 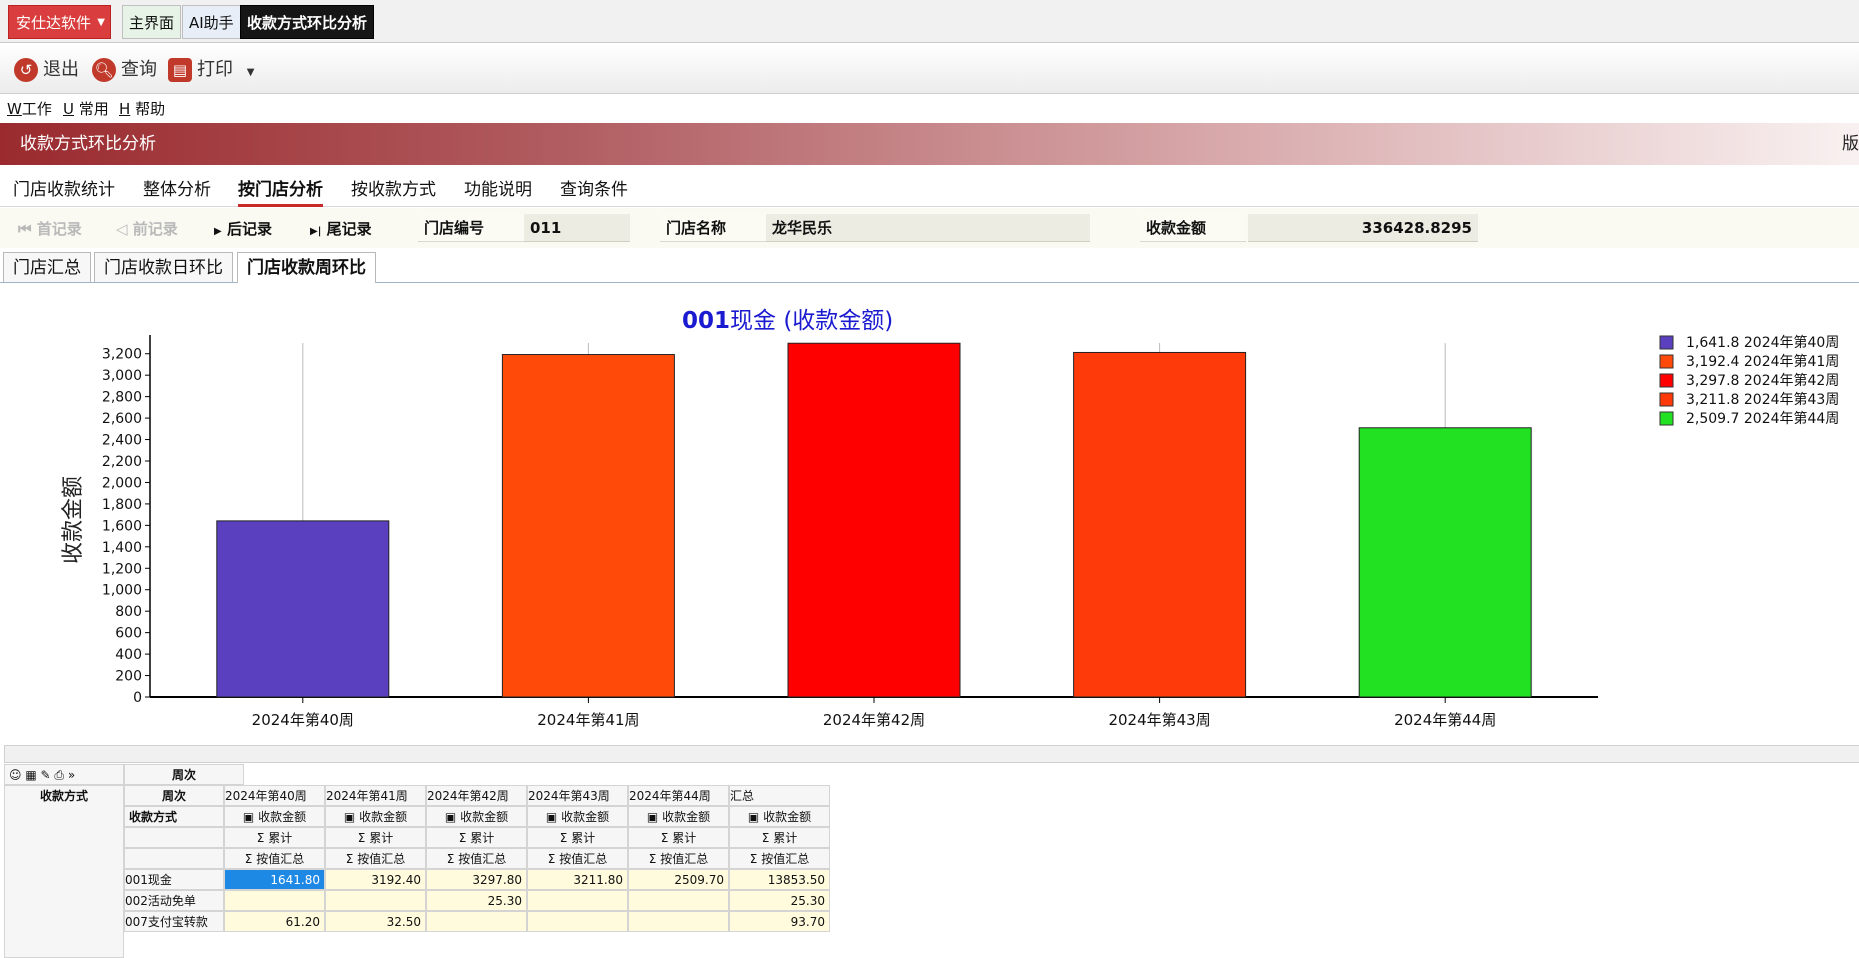 I want to click on agg2-header: Σ 按值汇总, so click(x=678, y=858).